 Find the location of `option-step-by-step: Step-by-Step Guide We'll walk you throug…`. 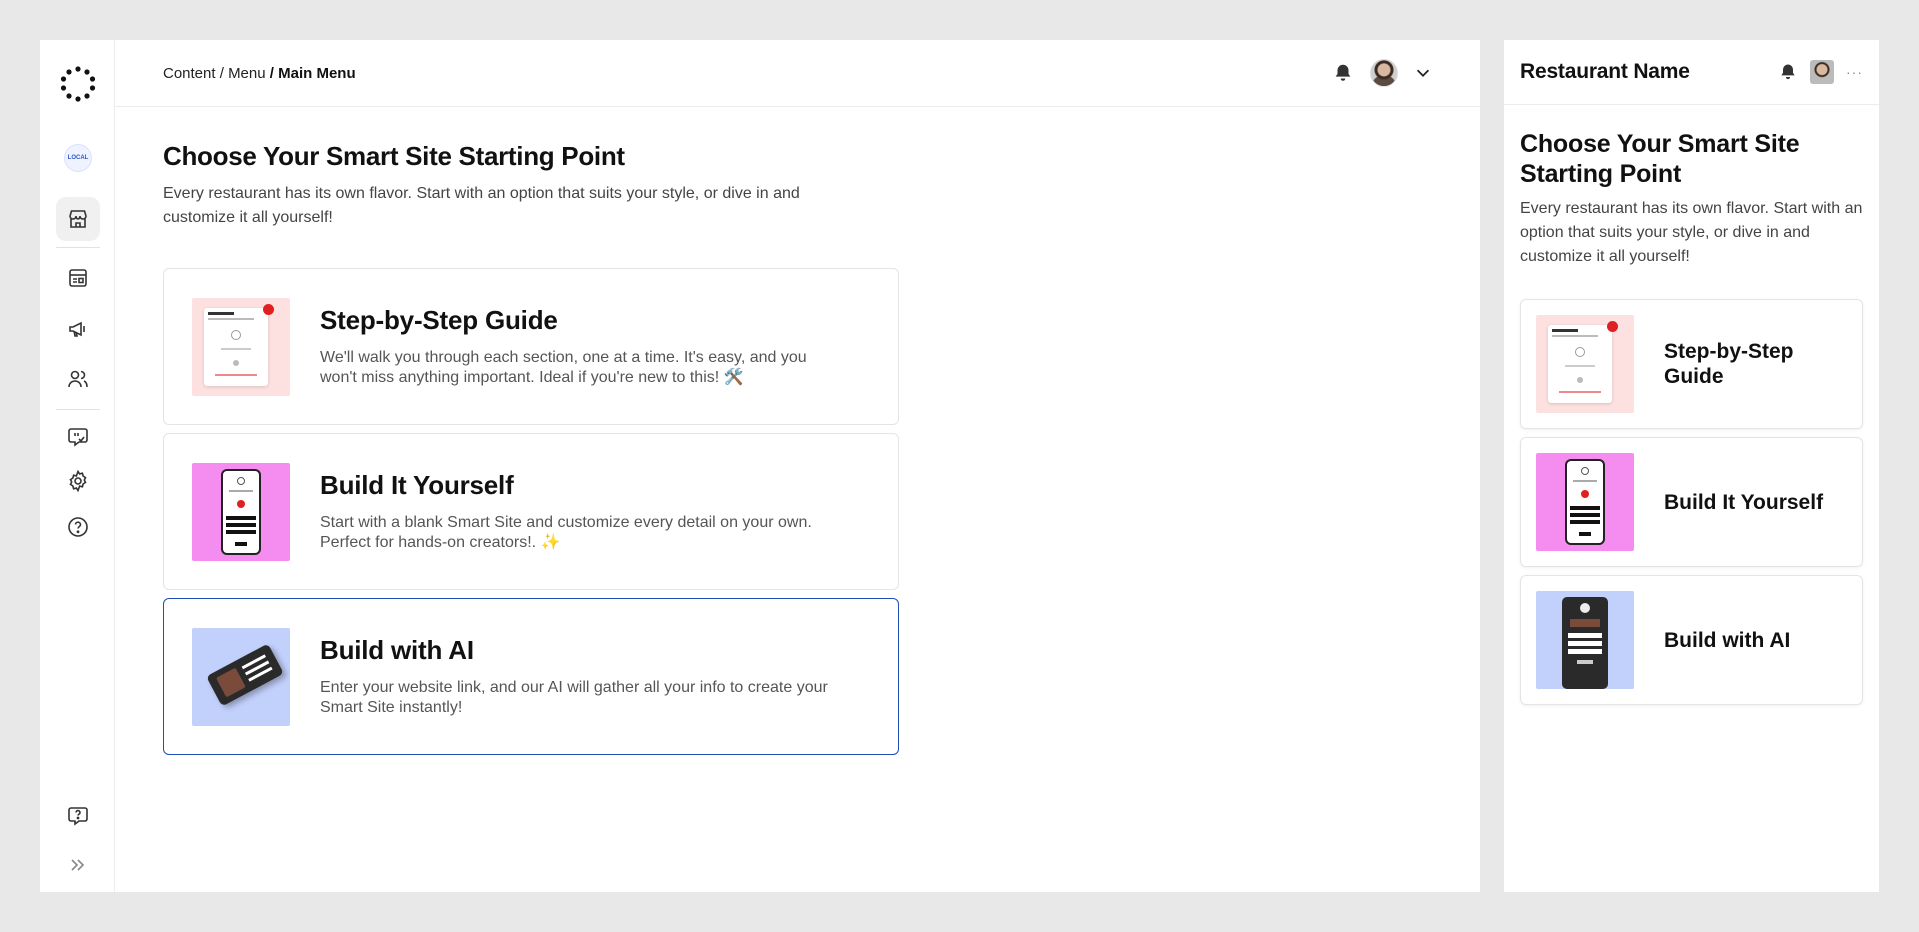

option-step-by-step: Step-by-Step Guide We'll walk you throug… is located at coordinates (531, 346).